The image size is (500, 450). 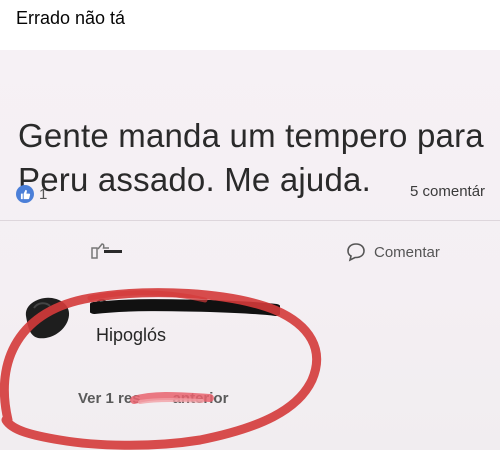 What do you see at coordinates (251, 135) in the screenshot?
I see `post-text-line-1: Gente manda um tempero para` at bounding box center [251, 135].